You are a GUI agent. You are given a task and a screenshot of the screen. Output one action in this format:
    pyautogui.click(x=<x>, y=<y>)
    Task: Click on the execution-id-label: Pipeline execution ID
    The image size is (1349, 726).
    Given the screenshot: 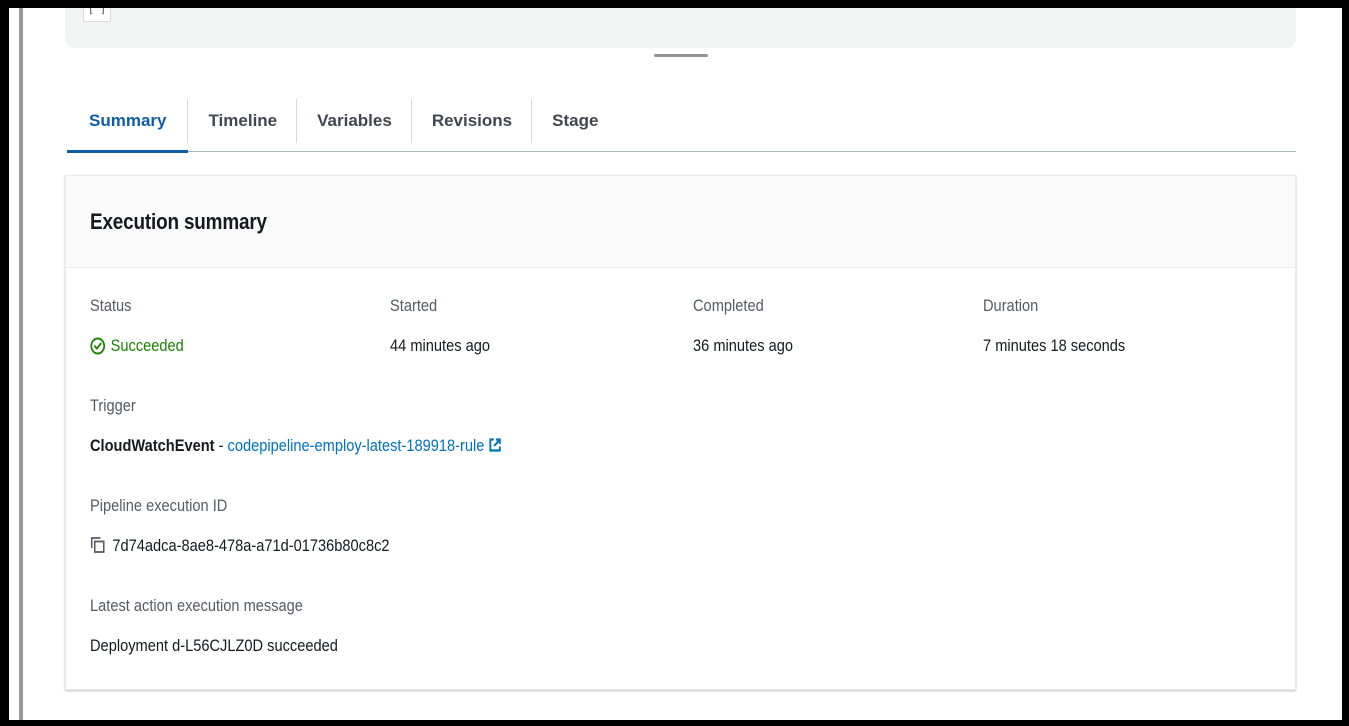 What is the action you would take?
    pyautogui.click(x=159, y=505)
    